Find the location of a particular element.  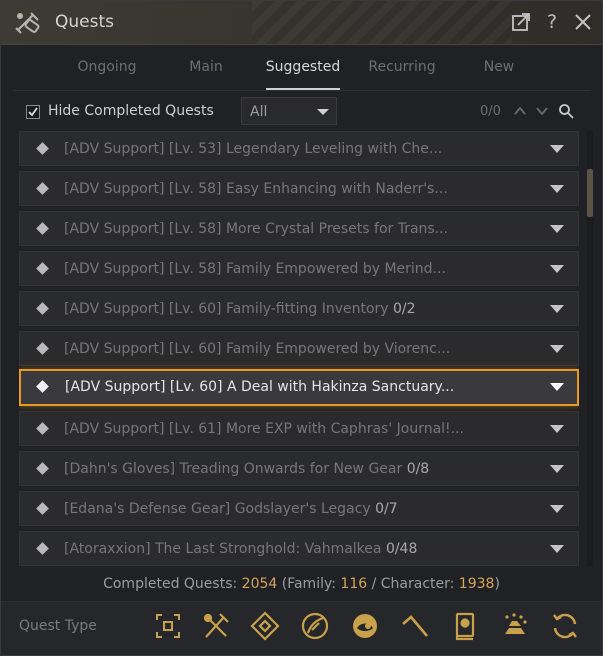

adventure-quest-icon is located at coordinates (265, 626).